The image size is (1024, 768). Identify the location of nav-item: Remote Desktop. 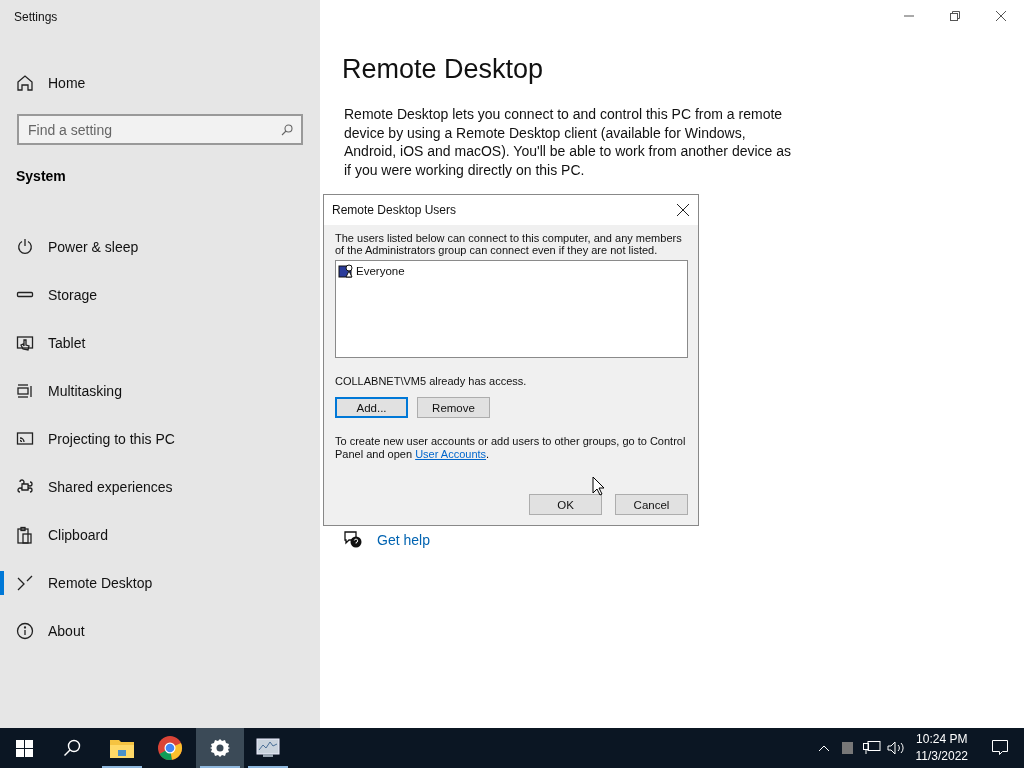
(160, 583).